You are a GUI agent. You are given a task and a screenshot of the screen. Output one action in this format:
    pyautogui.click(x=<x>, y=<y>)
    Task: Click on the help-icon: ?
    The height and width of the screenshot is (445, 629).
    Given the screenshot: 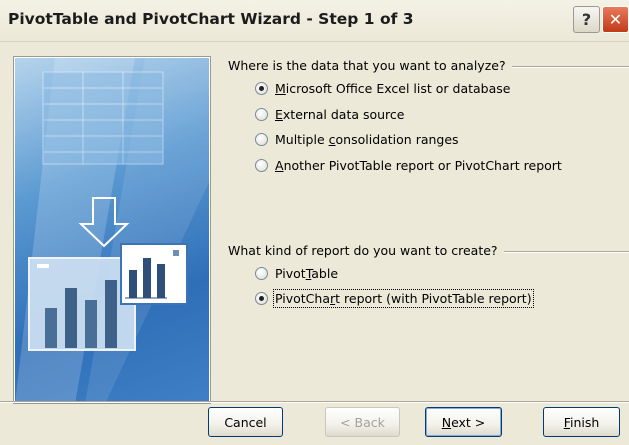 What is the action you would take?
    pyautogui.click(x=586, y=19)
    